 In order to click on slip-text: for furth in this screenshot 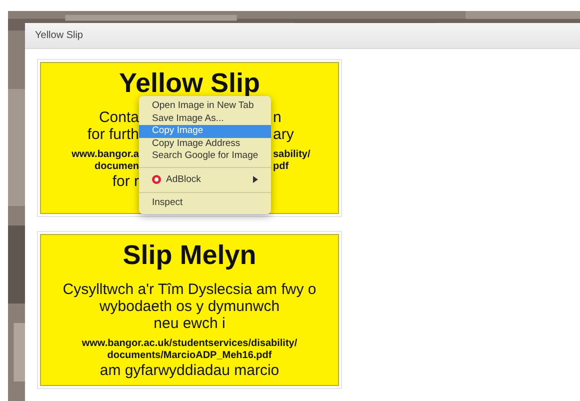, I will do `click(113, 134)`.